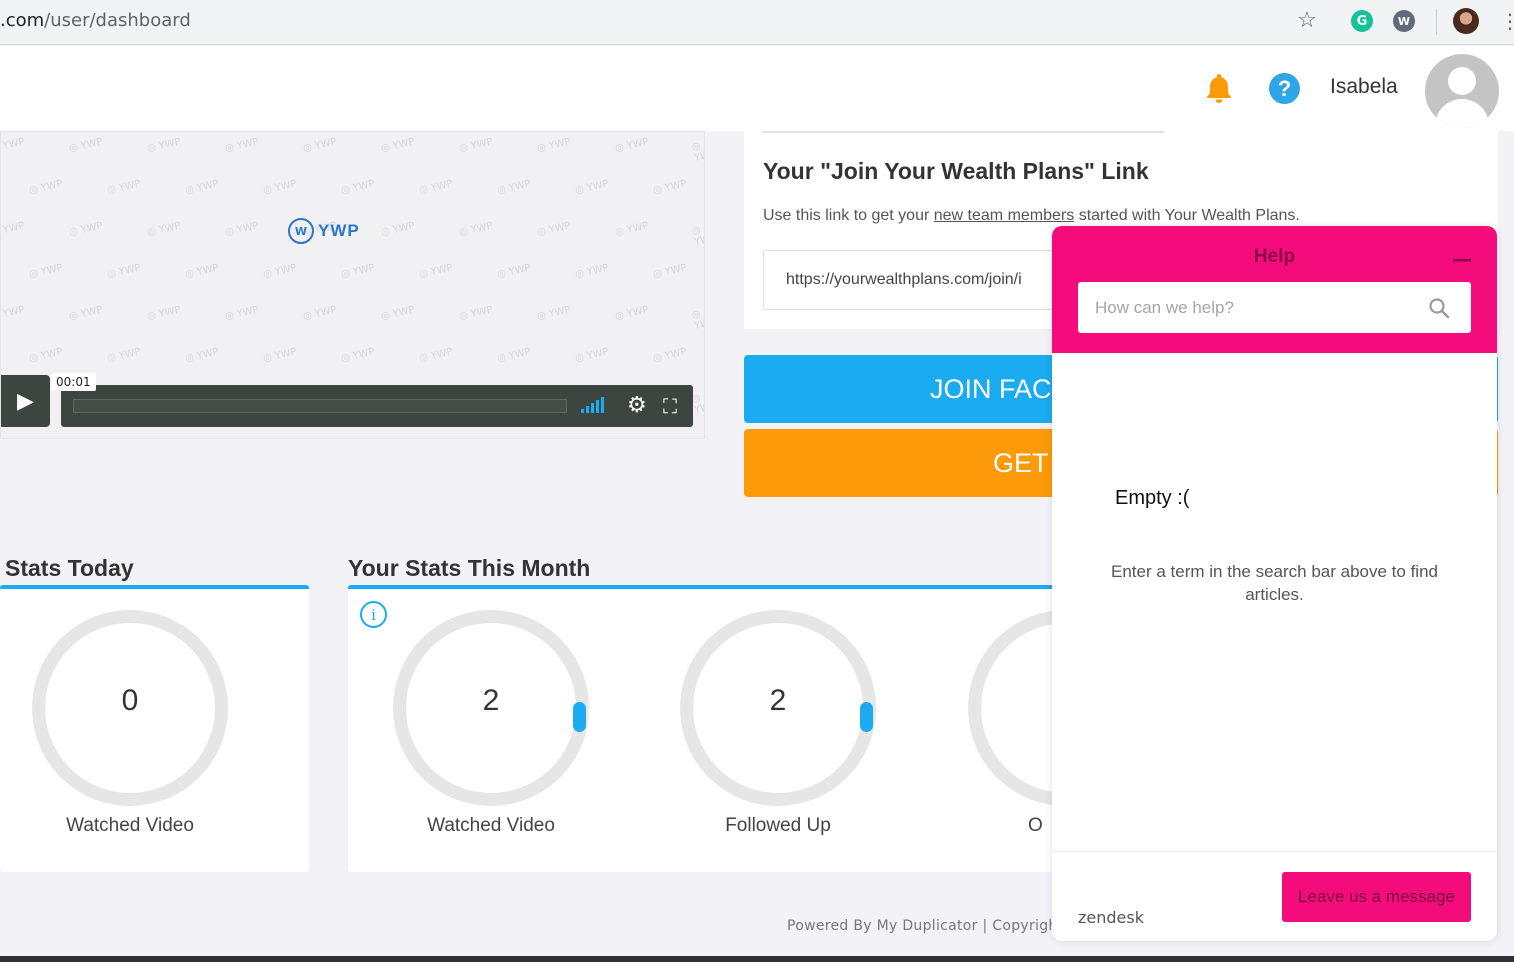 This screenshot has height=962, width=1514. Describe the element at coordinates (1004, 215) in the screenshot. I see `new-team-members-link: new team members` at that location.